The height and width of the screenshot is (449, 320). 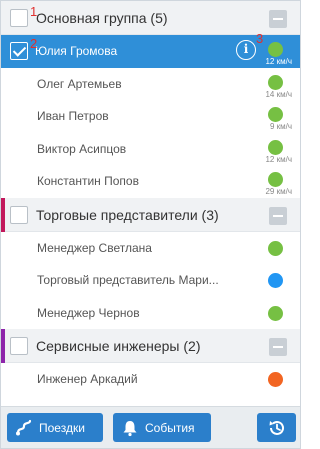 What do you see at coordinates (24, 427) in the screenshot?
I see `route-icon` at bounding box center [24, 427].